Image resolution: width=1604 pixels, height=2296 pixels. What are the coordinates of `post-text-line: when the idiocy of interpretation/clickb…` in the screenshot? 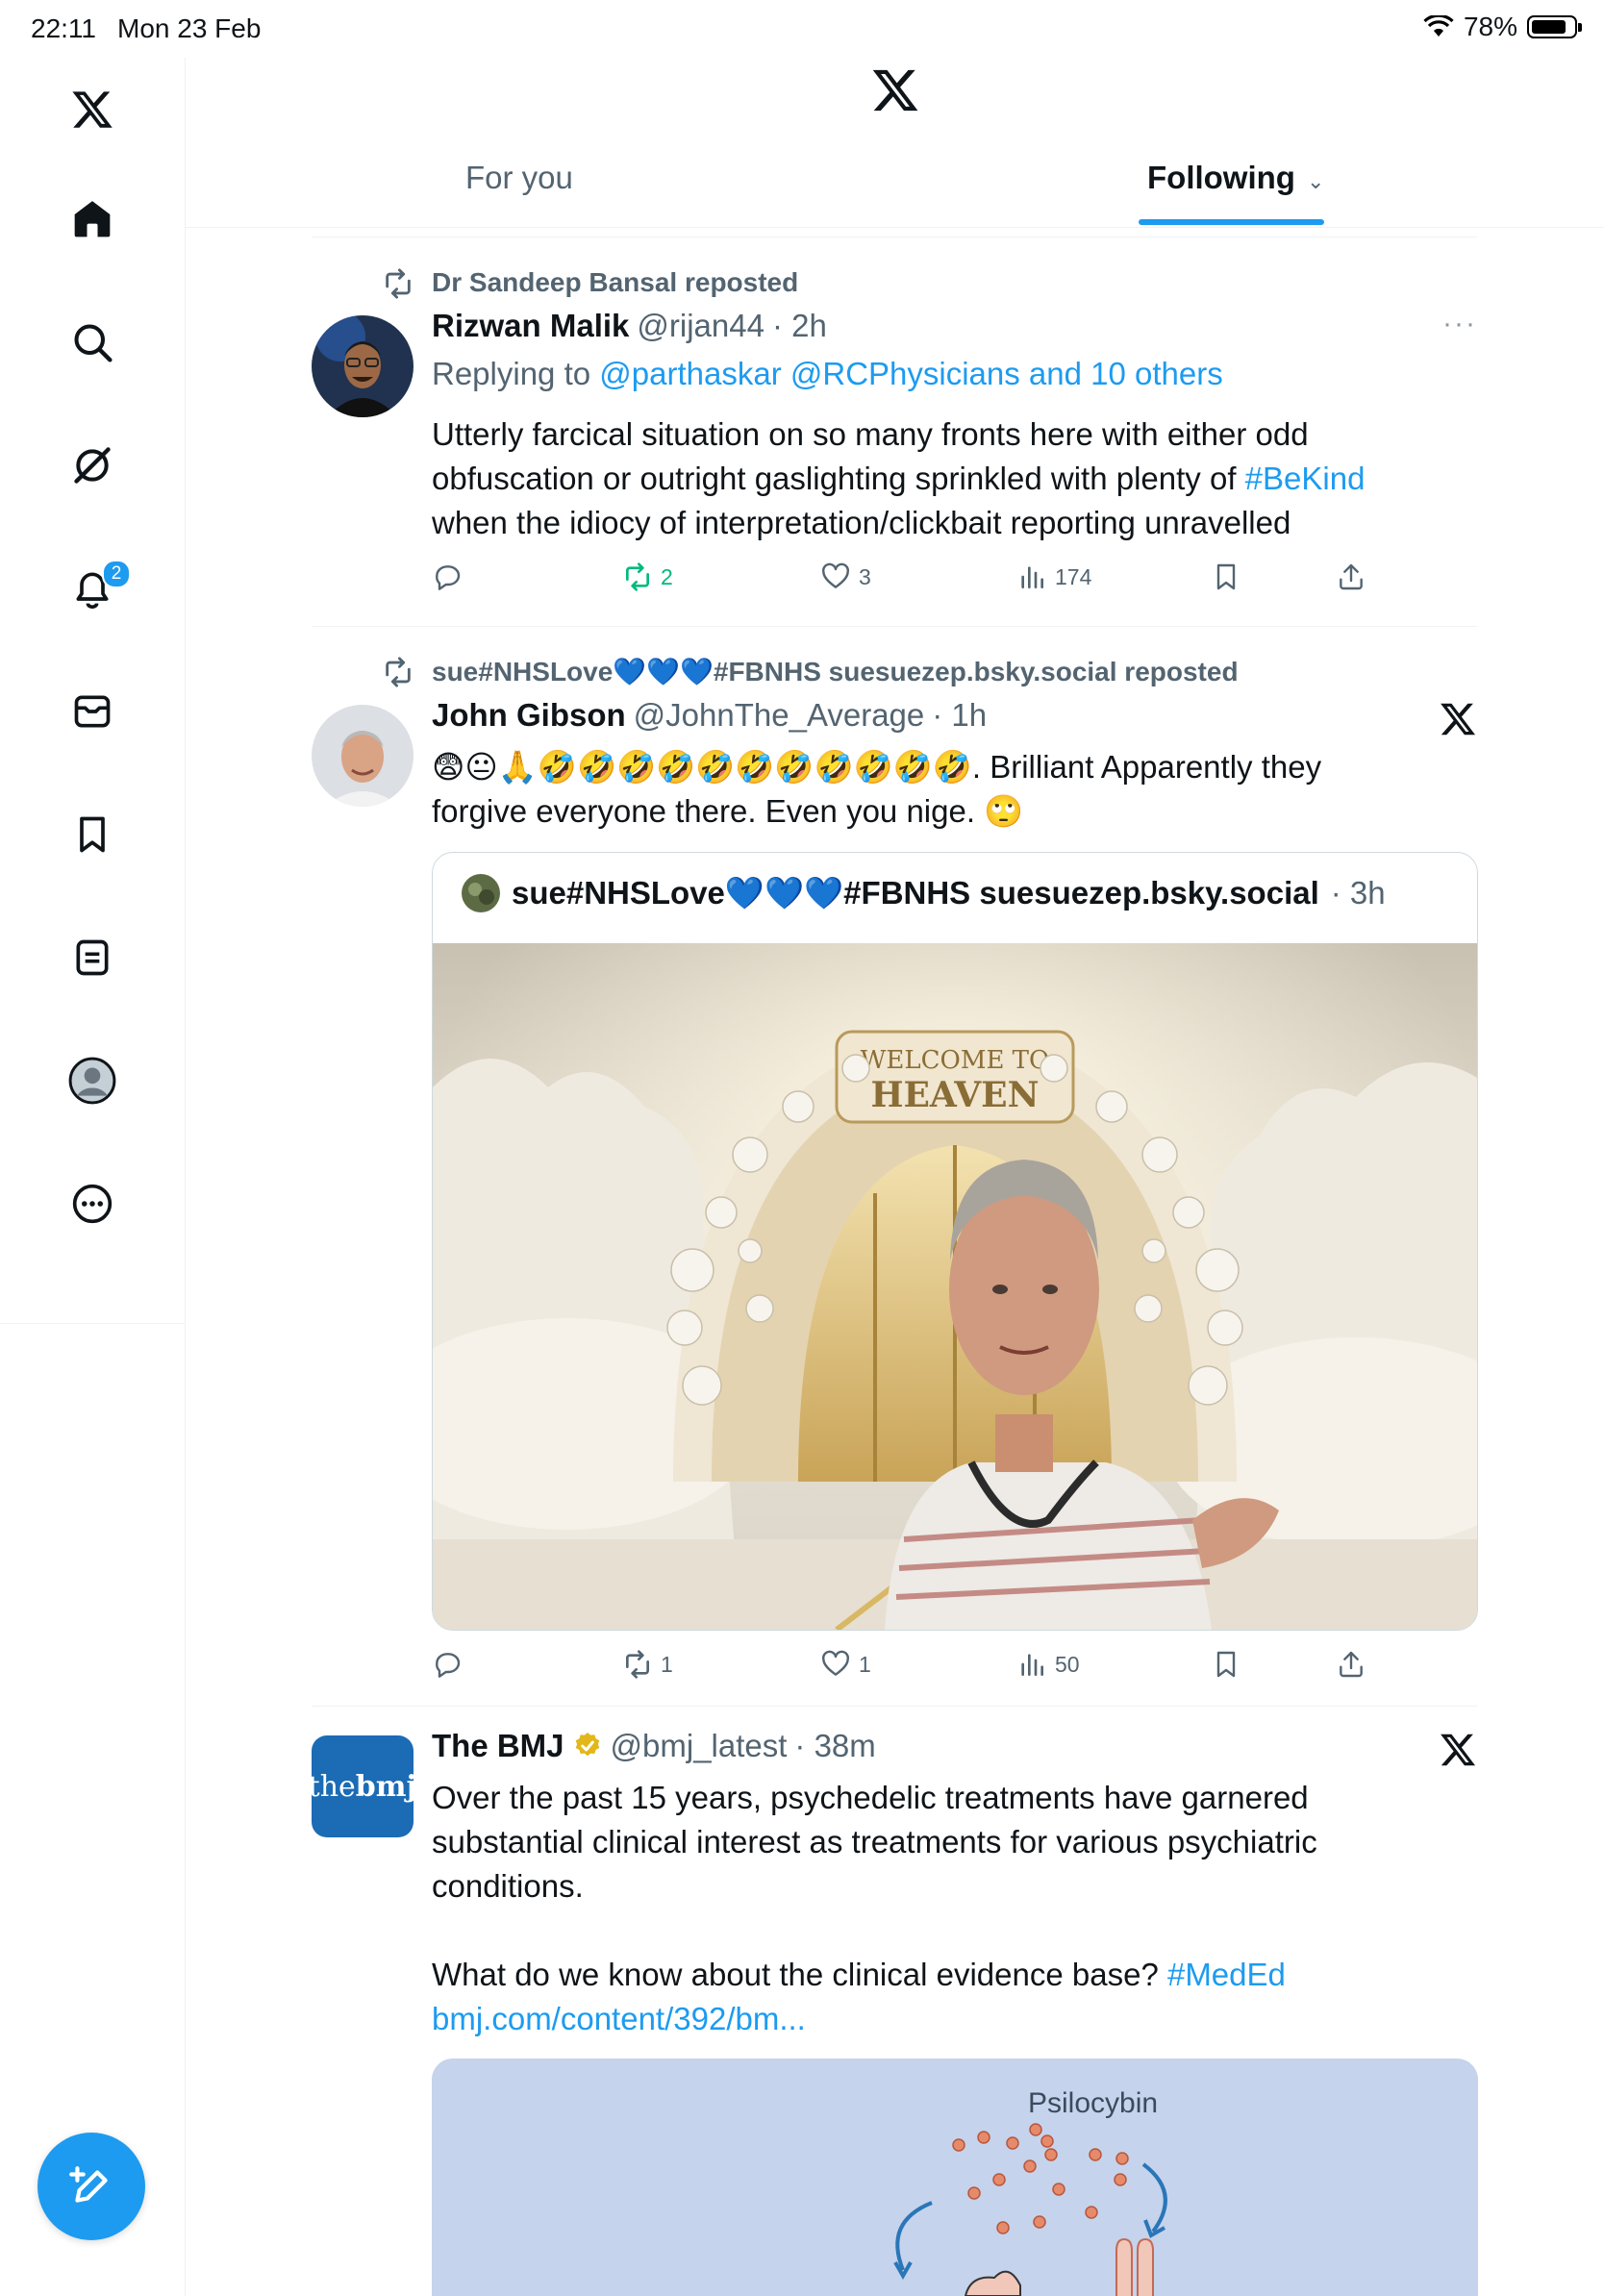 It's located at (861, 522).